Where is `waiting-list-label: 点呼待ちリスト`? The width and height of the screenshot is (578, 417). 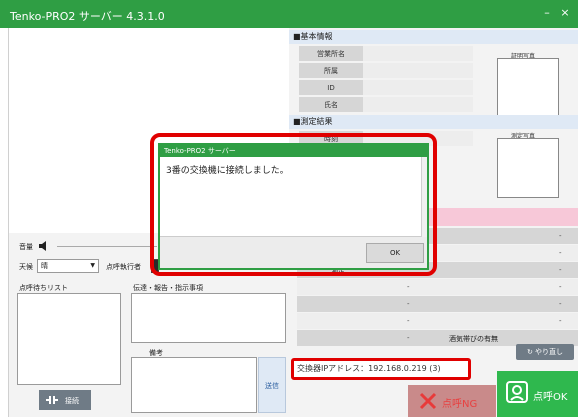 waiting-list-label: 点呼待ちリスト is located at coordinates (43, 288).